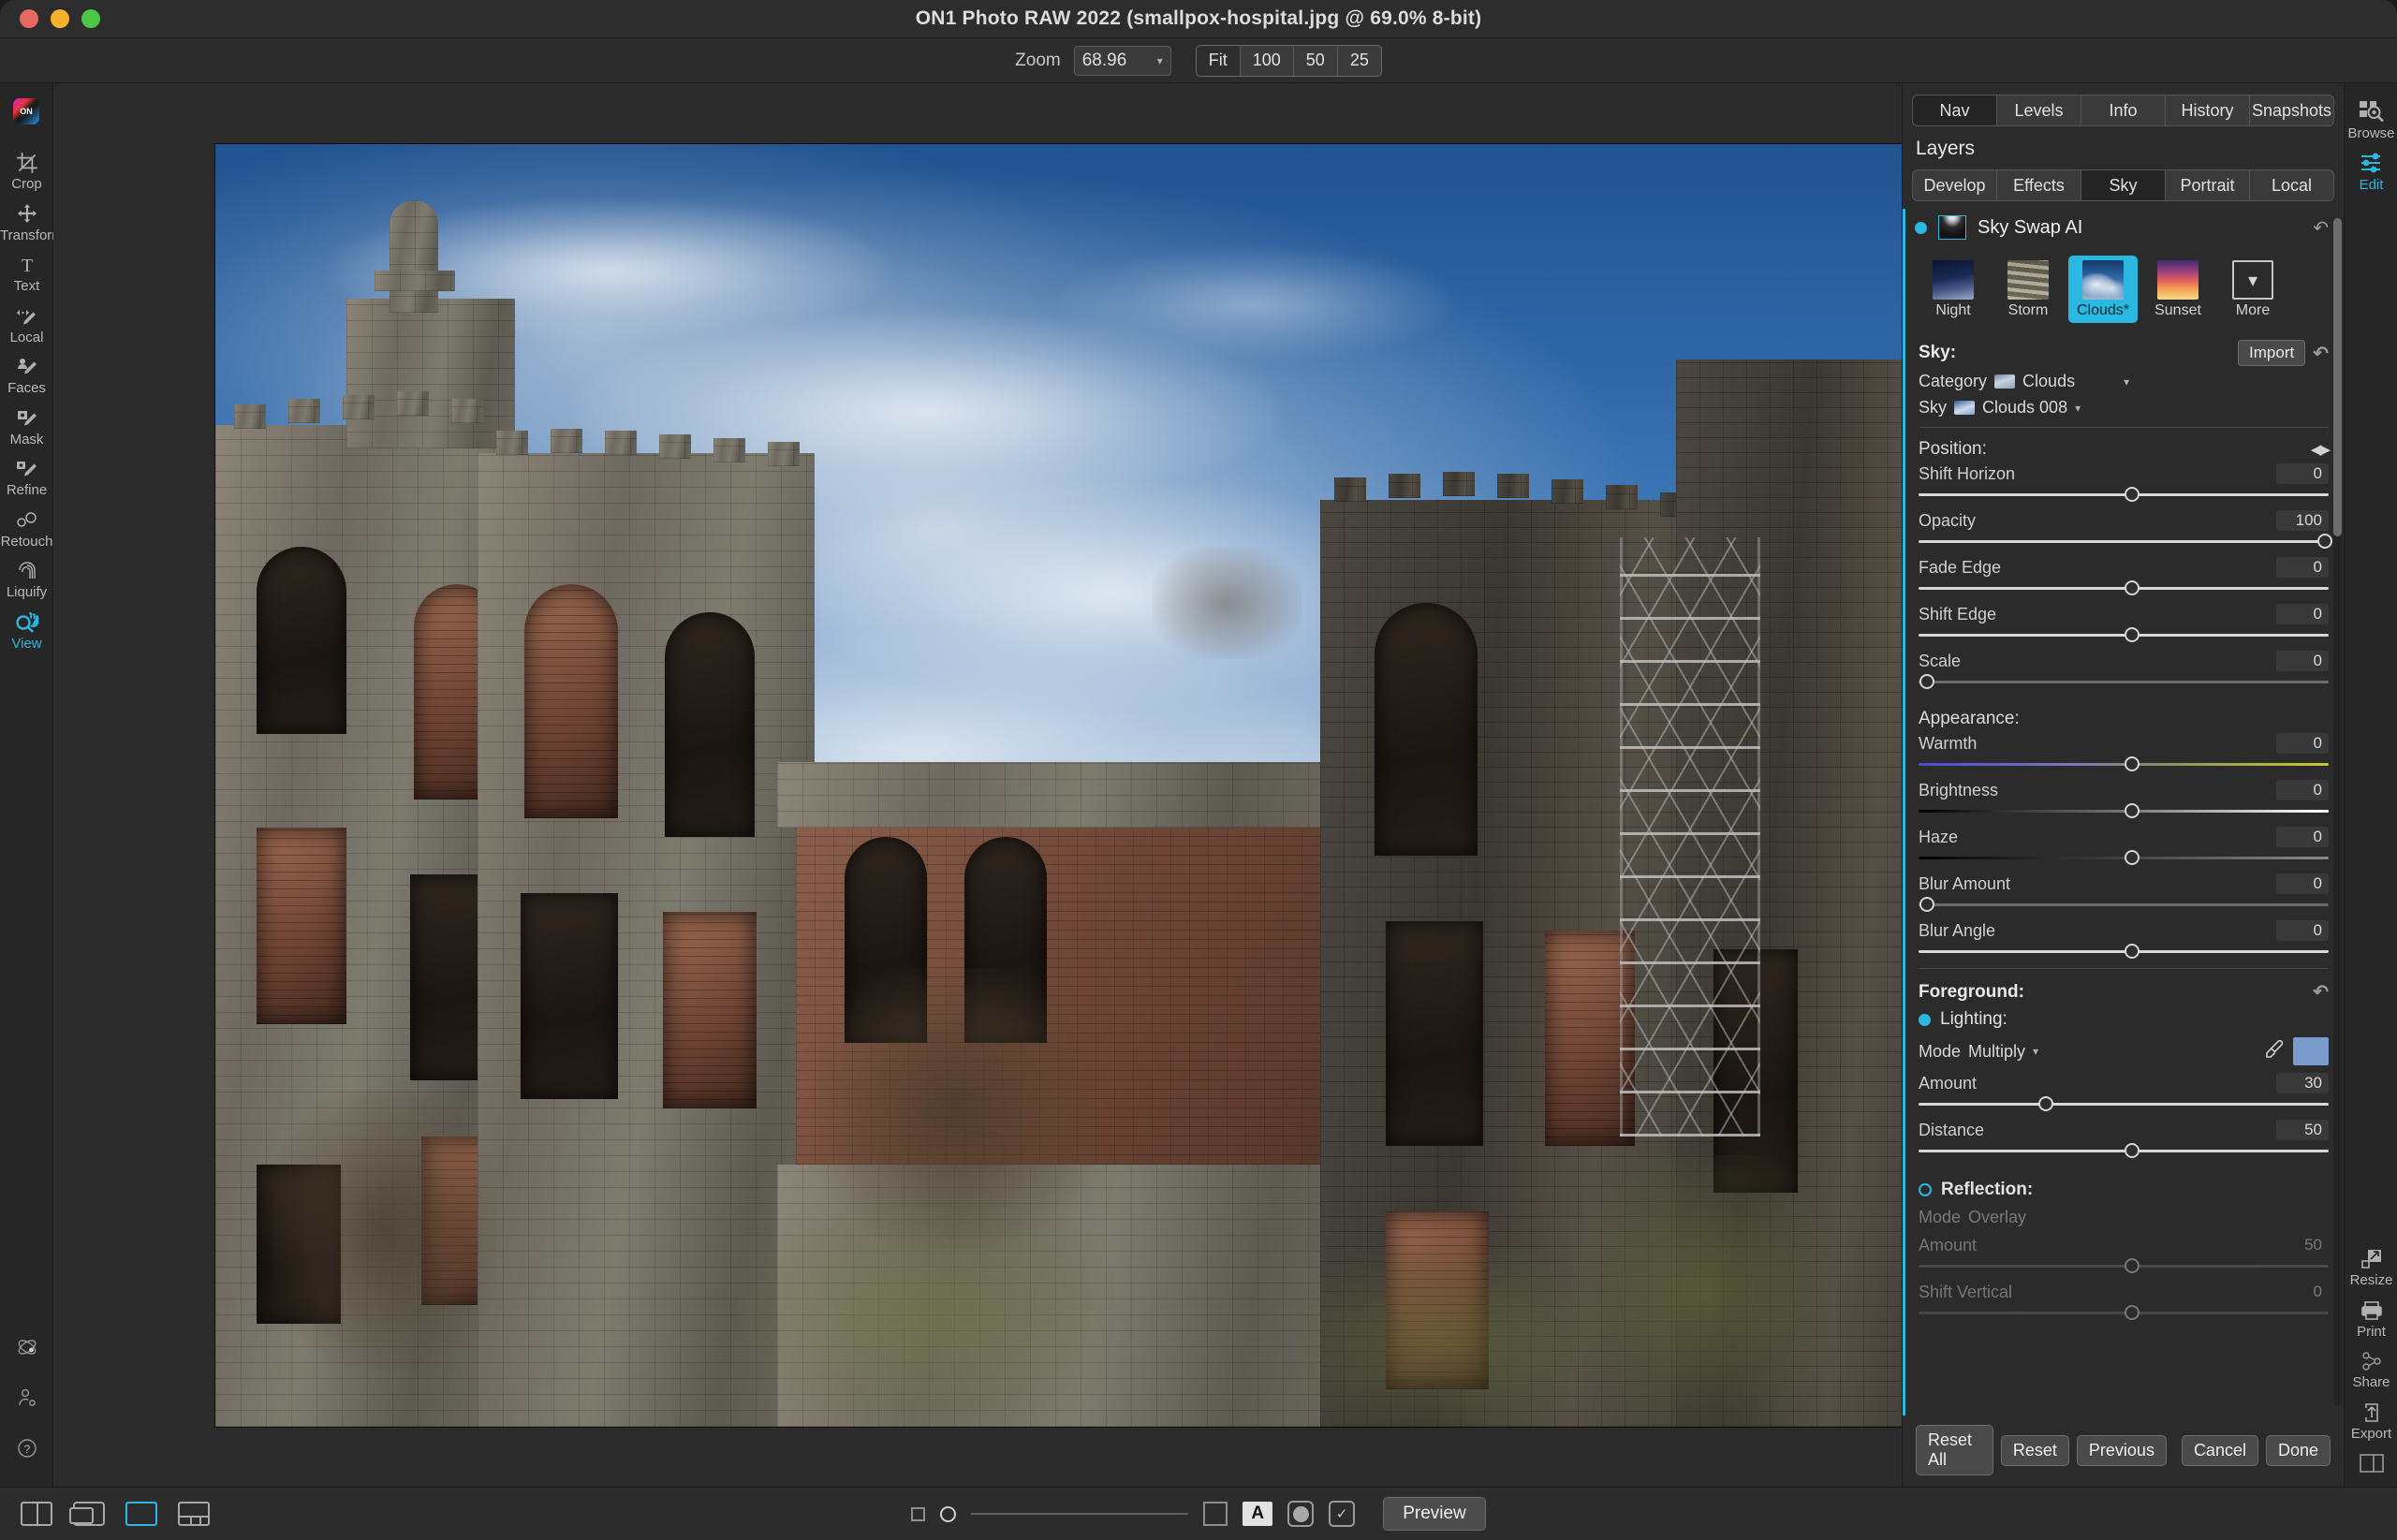 This screenshot has height=1540, width=2397. I want to click on tab-develop: Develop, so click(1955, 185).